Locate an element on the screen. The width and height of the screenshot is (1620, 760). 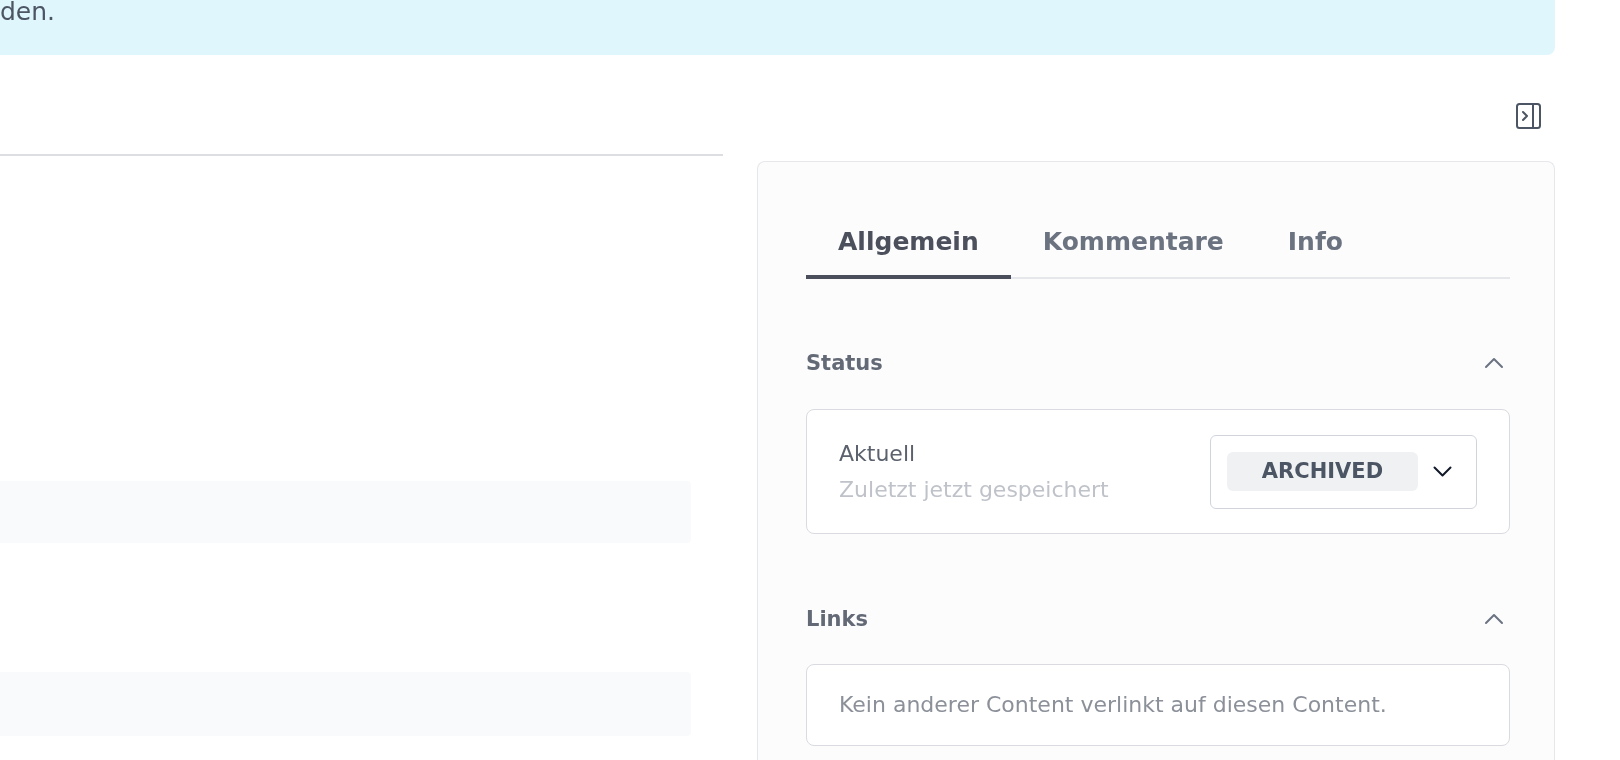
tab: Kommentare is located at coordinates (1133, 253).